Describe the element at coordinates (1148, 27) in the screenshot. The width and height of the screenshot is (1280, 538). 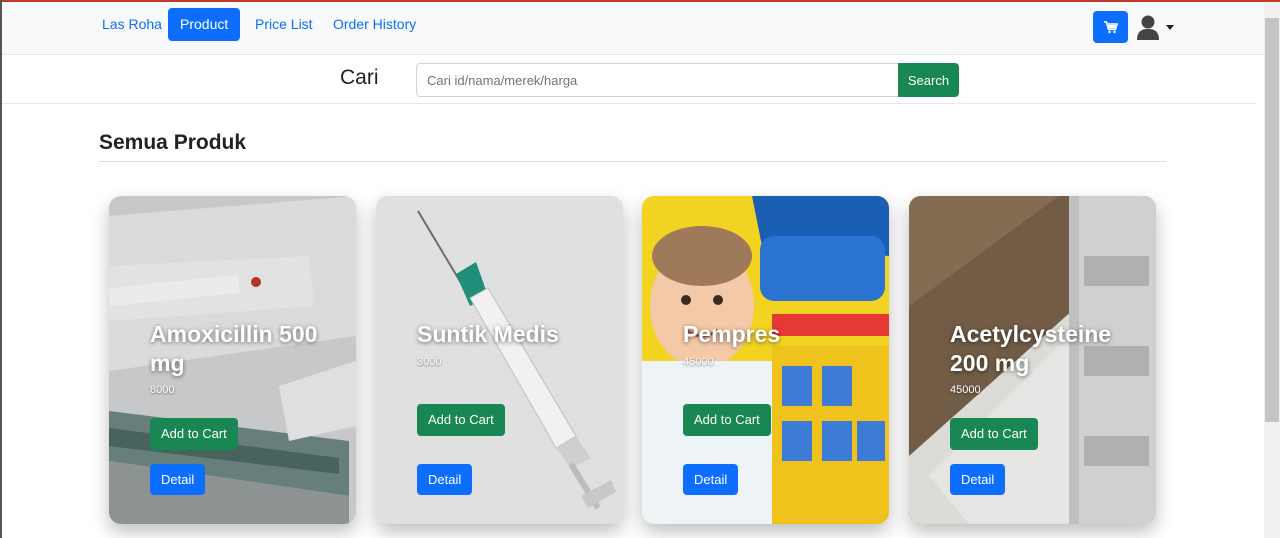
I see `user-icon` at that location.